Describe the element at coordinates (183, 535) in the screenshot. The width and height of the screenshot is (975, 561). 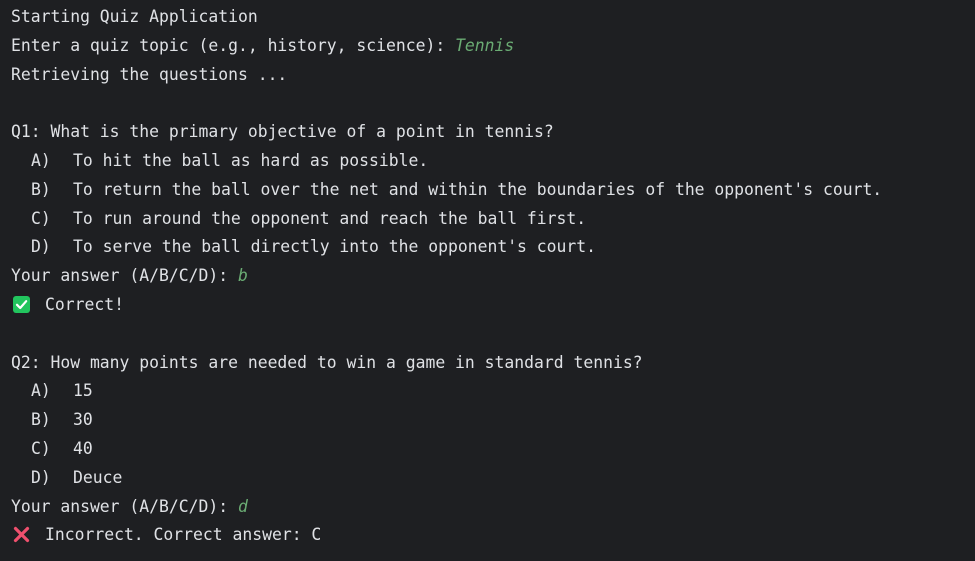
I see `result-text: Incorrect. Correct answer: C` at that location.